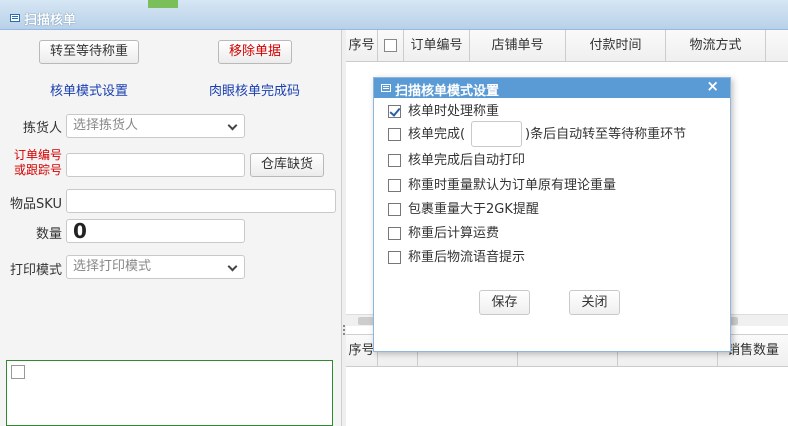  What do you see at coordinates (155, 231) in the screenshot?
I see `quantity-field: 0` at bounding box center [155, 231].